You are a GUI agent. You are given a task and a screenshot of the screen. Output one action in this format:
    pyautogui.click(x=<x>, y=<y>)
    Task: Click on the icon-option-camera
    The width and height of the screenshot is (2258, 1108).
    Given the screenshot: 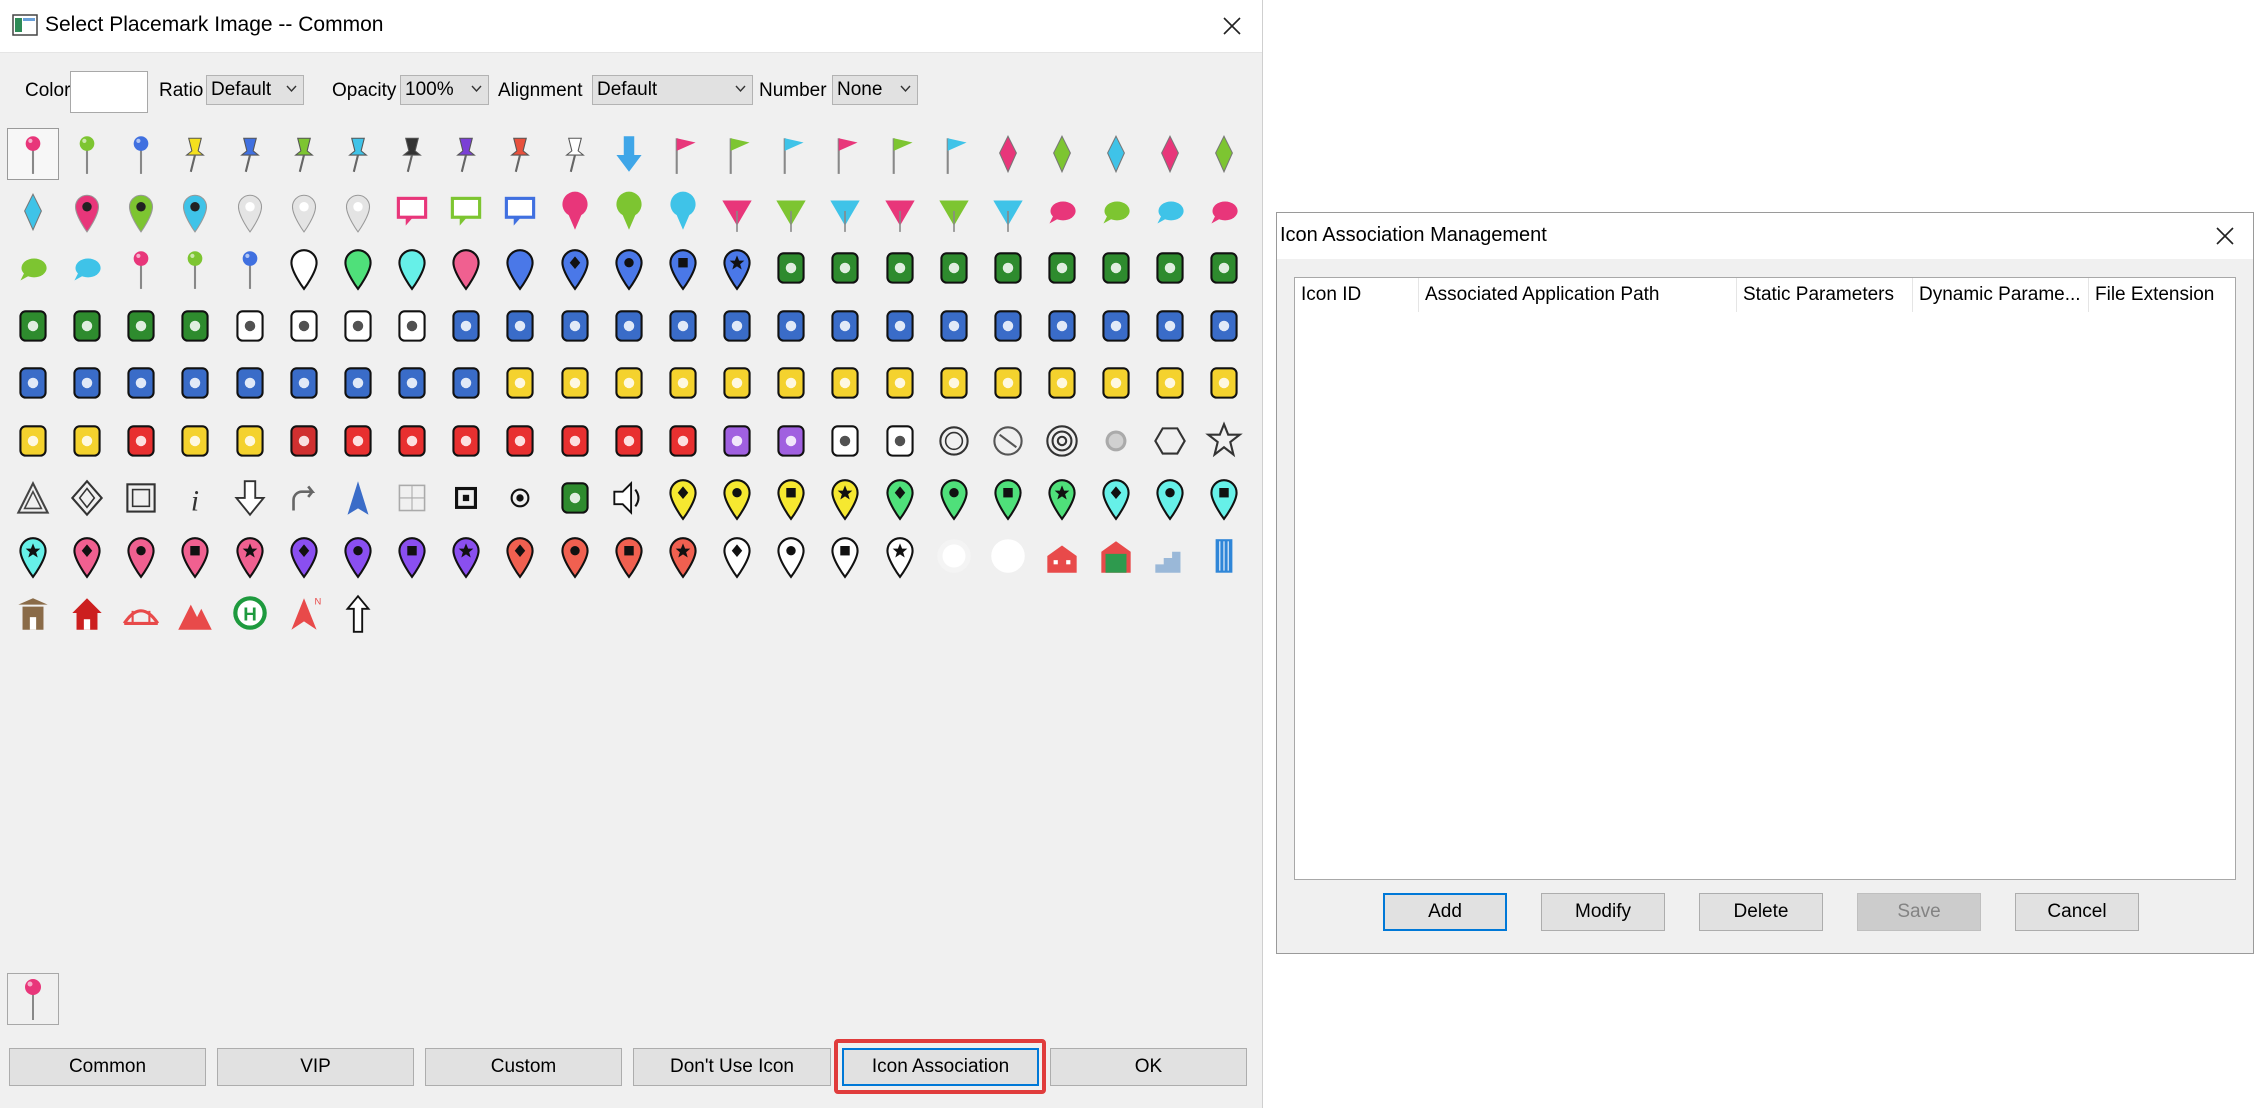 What is the action you would take?
    pyautogui.click(x=737, y=442)
    